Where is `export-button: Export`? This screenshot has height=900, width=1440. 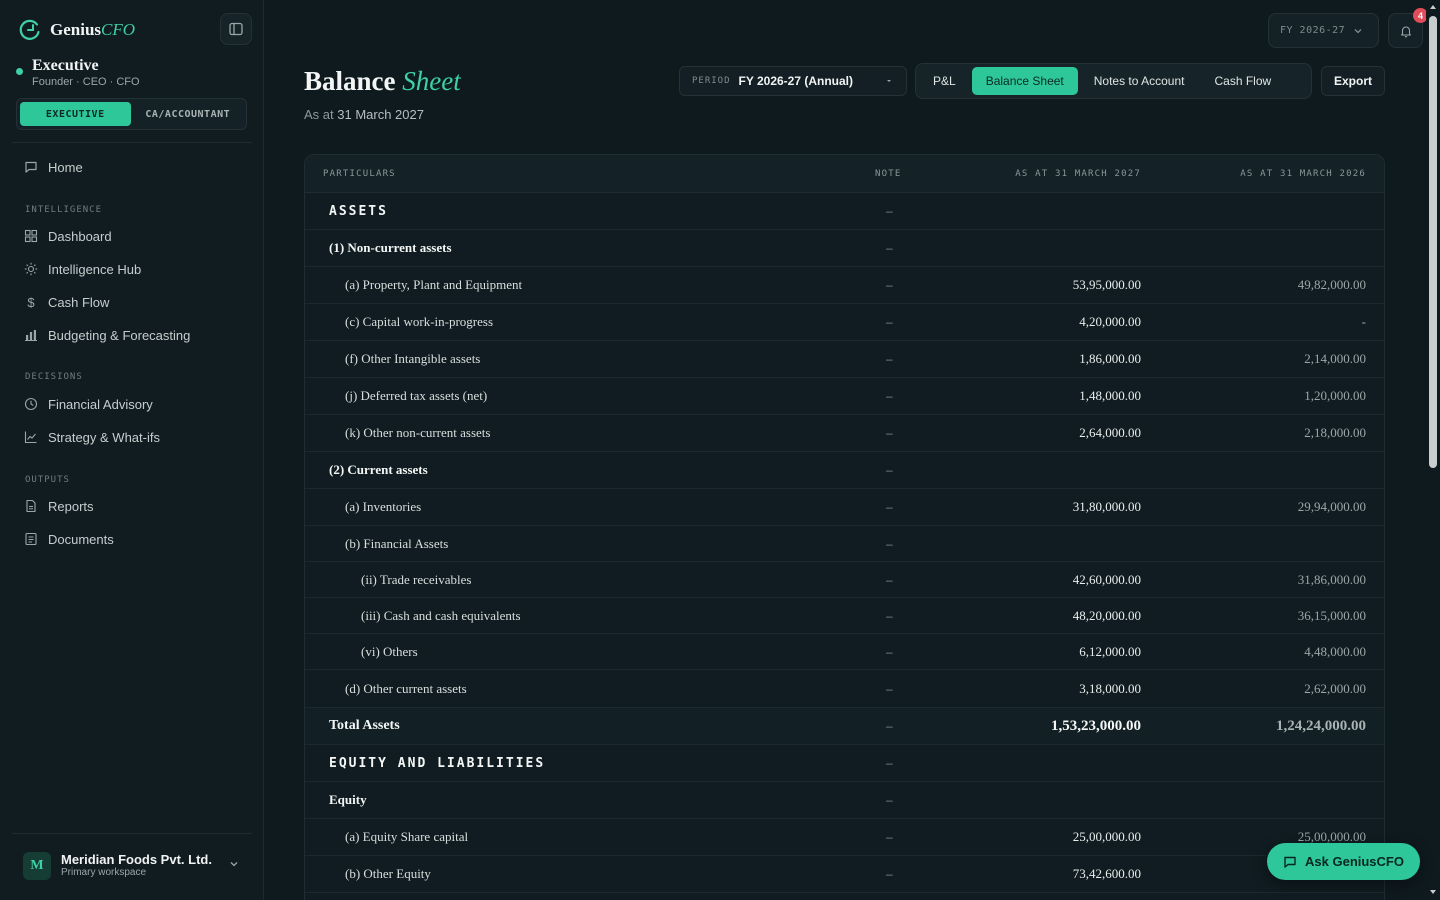
export-button: Export is located at coordinates (1353, 81).